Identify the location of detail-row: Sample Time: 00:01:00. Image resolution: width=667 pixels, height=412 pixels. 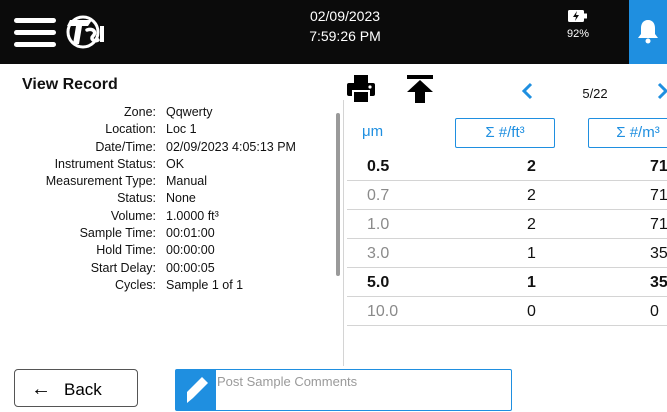
(175, 233).